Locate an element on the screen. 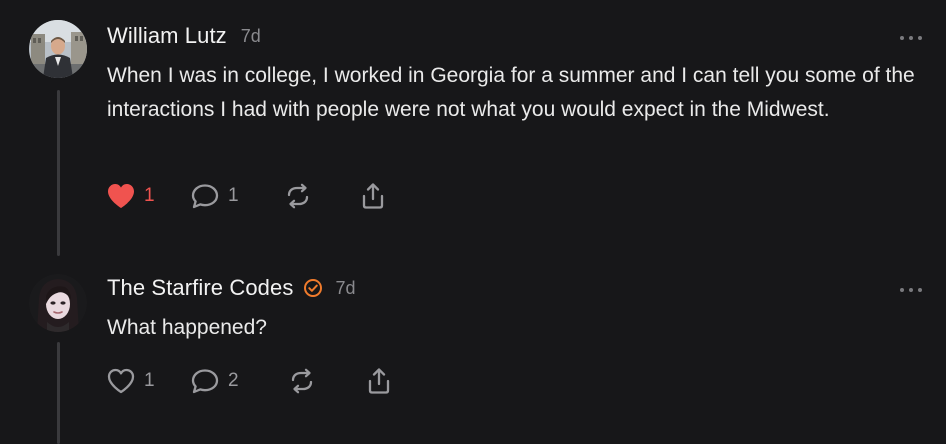 The height and width of the screenshot is (444, 946). comment-header: William Lutz 7d is located at coordinates (184, 36).